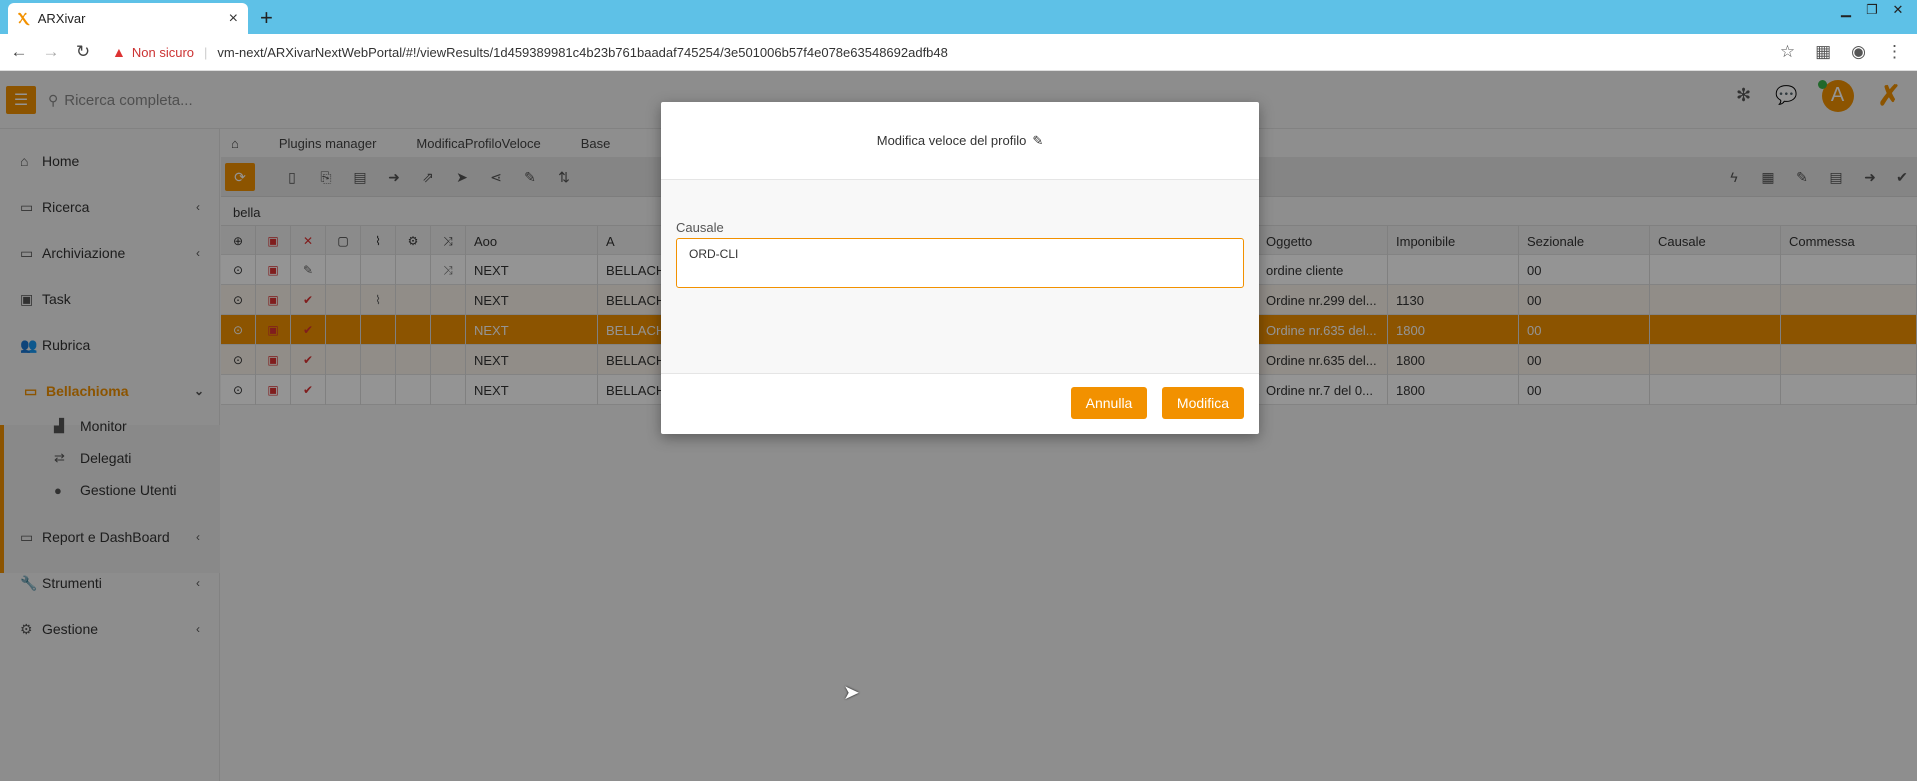 This screenshot has width=1917, height=781. Describe the element at coordinates (960, 263) in the screenshot. I see `causale-input: ORD-CLI` at that location.